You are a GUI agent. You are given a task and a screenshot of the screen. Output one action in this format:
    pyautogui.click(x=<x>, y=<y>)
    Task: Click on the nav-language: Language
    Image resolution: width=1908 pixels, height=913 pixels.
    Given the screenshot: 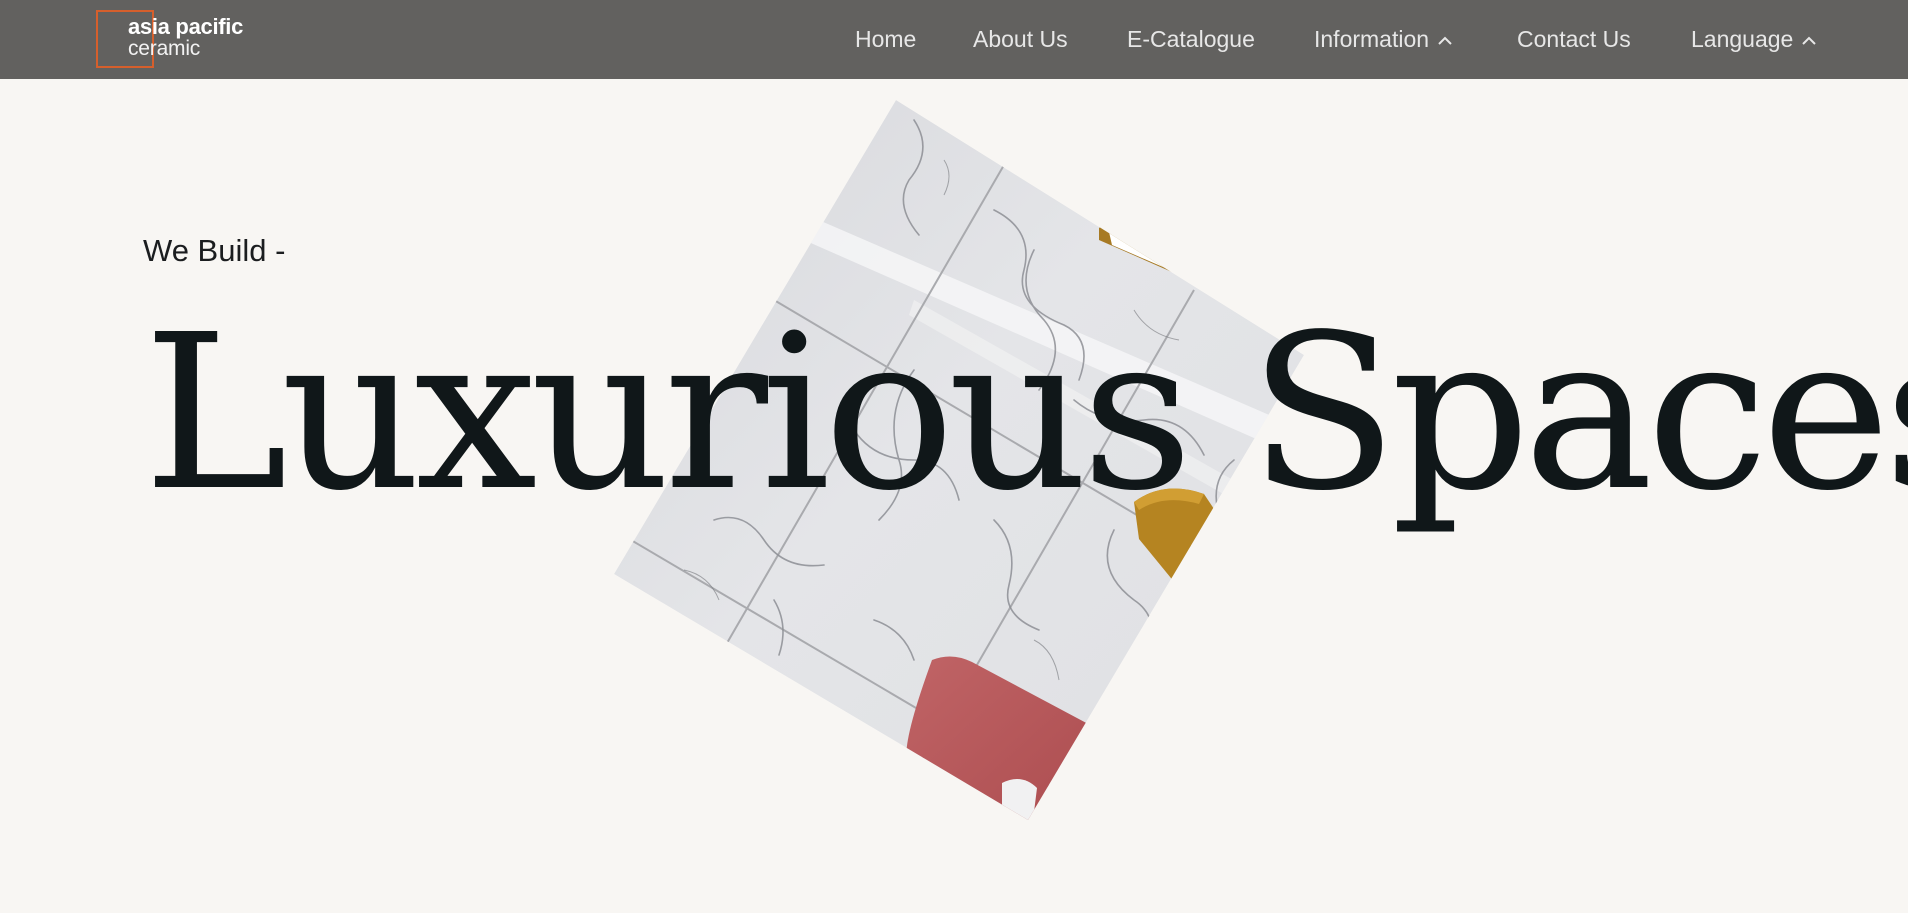 What is the action you would take?
    pyautogui.click(x=1754, y=40)
    